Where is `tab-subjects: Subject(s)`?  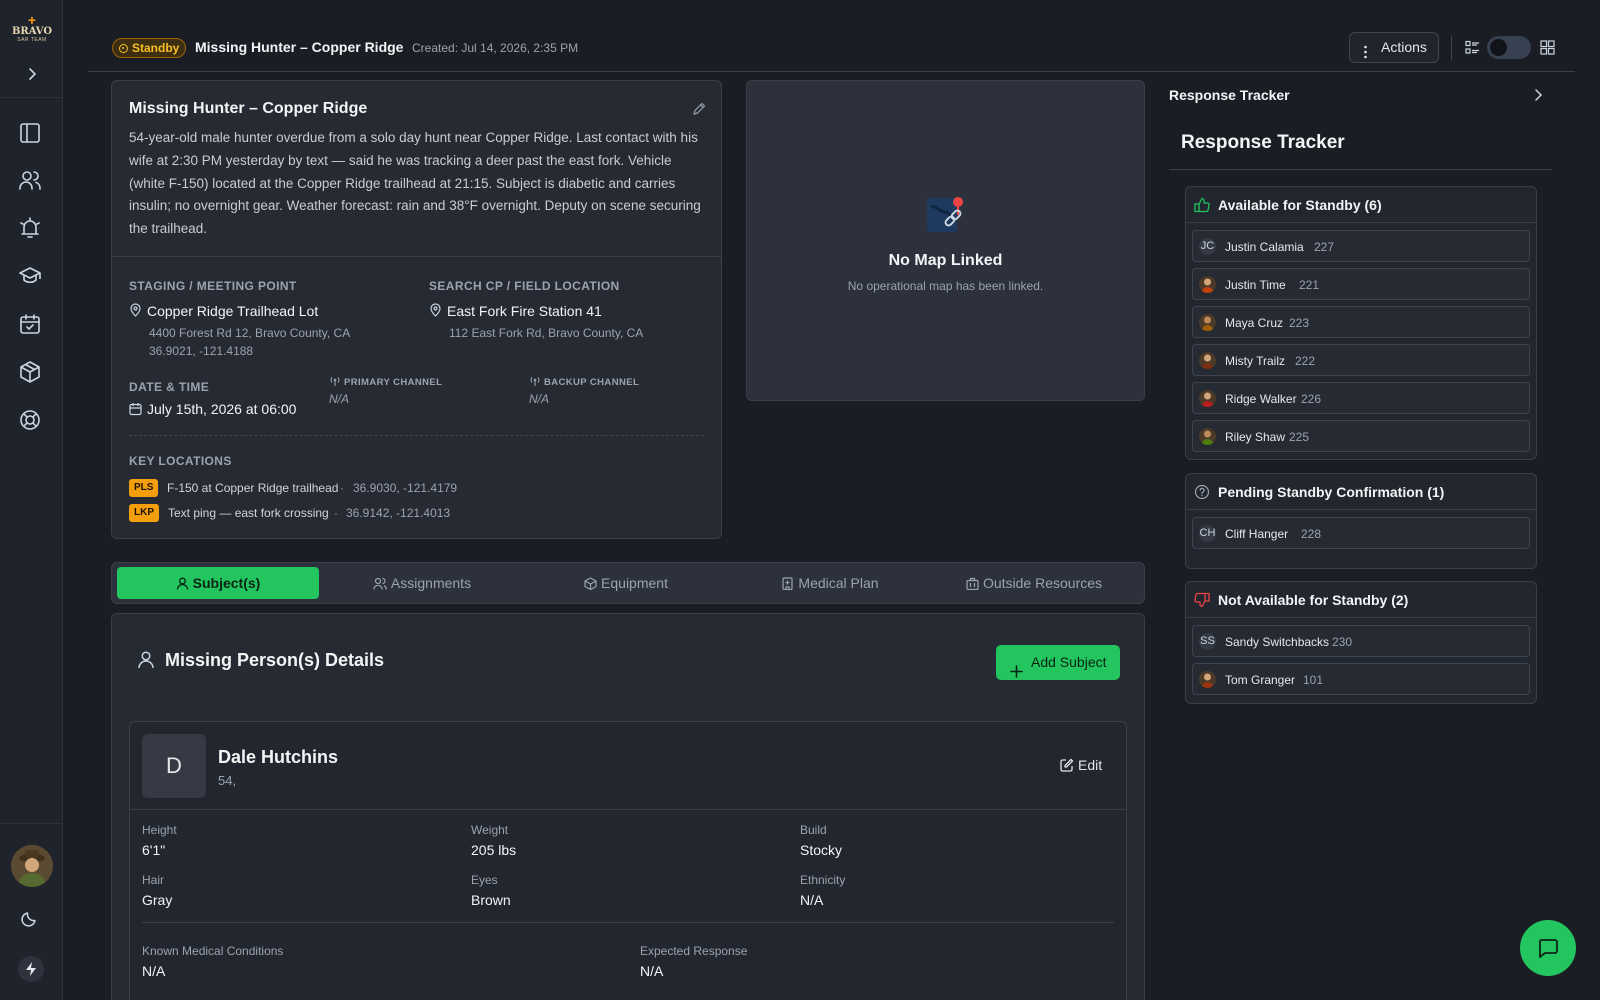
tab-subjects: Subject(s) is located at coordinates (218, 583).